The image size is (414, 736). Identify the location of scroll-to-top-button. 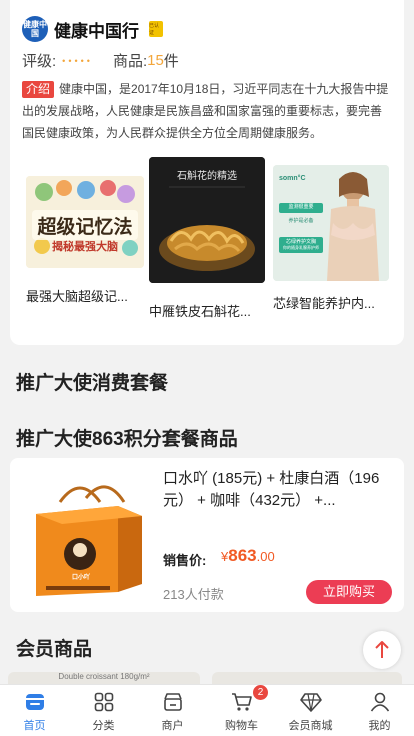
(382, 650).